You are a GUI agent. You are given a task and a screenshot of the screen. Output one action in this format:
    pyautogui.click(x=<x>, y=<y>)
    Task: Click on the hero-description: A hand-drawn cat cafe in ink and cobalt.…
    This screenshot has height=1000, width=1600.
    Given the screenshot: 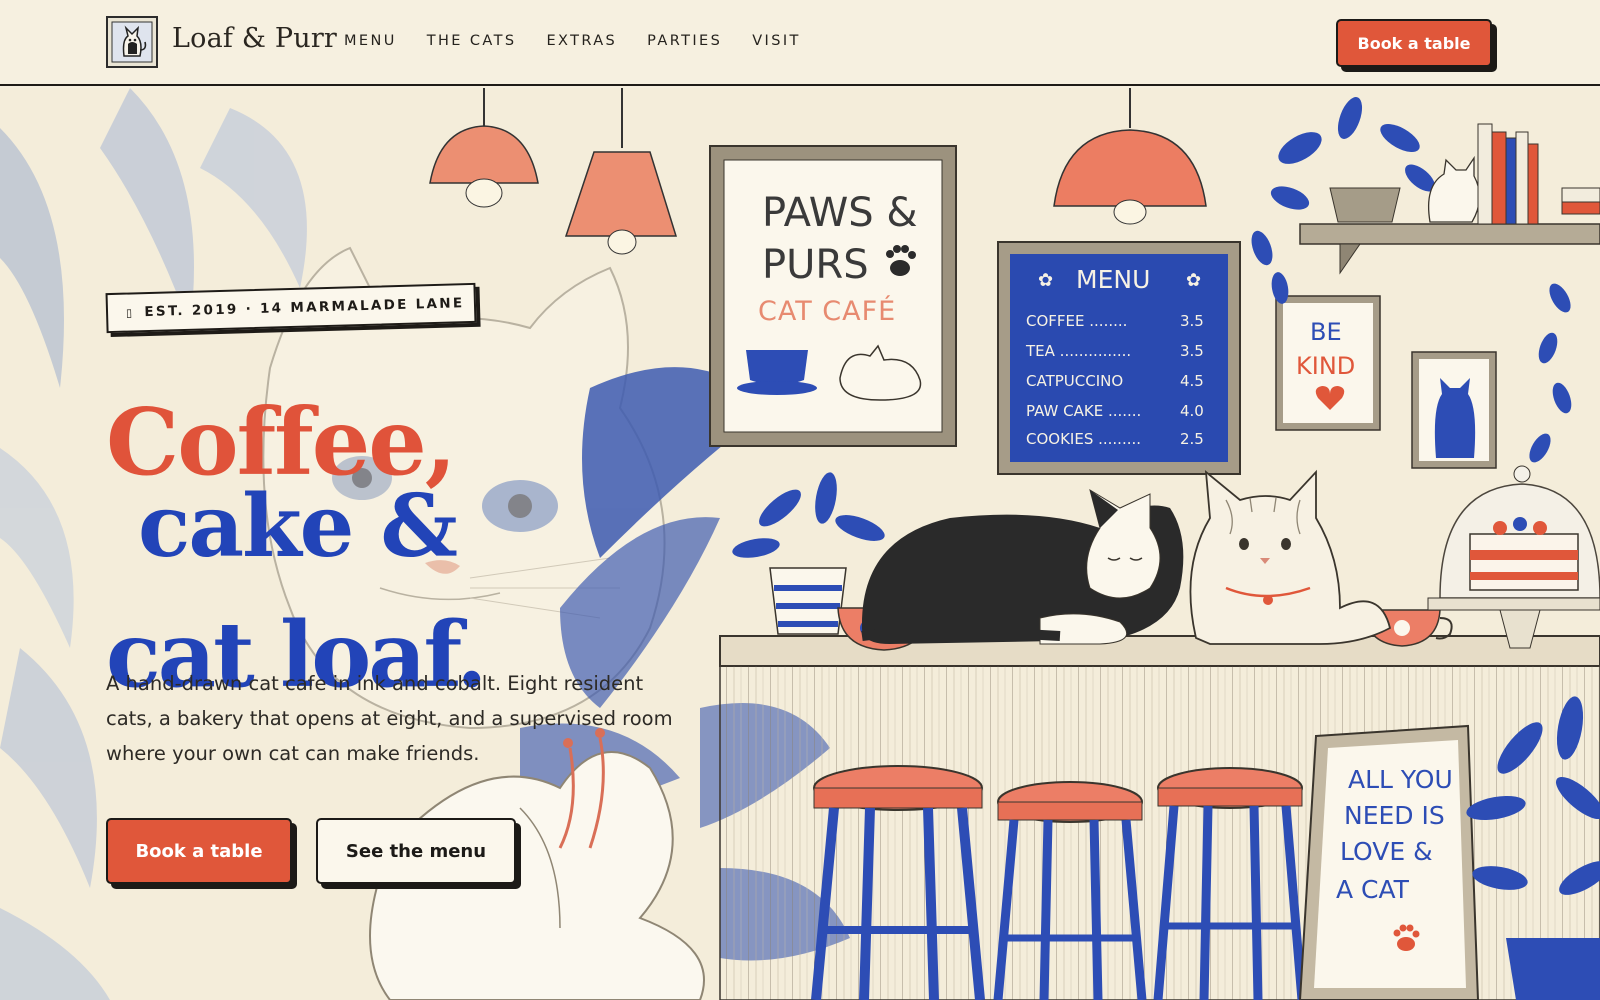 What is the action you would take?
    pyautogui.click(x=389, y=718)
    